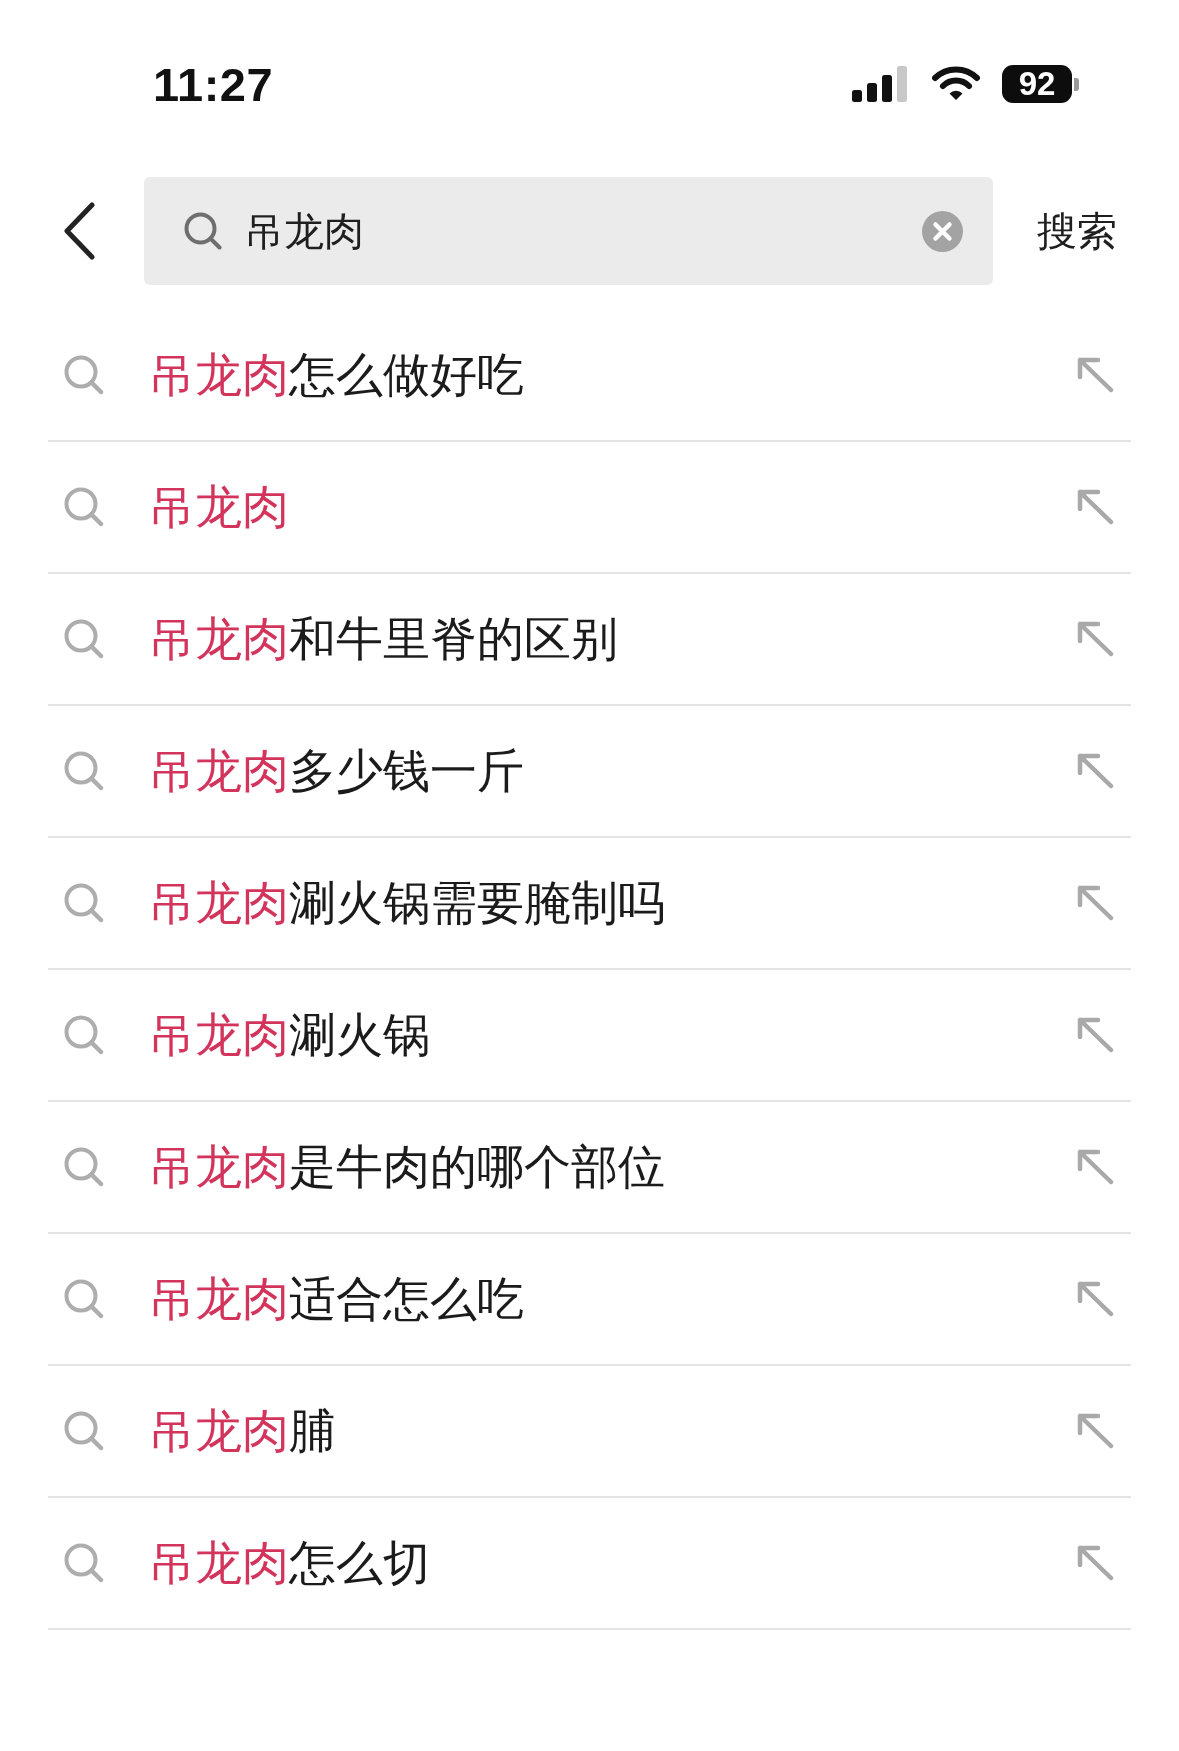  Describe the element at coordinates (612, 375) in the screenshot. I see `suggestion-text: 吊龙肉怎么做好吃` at that location.